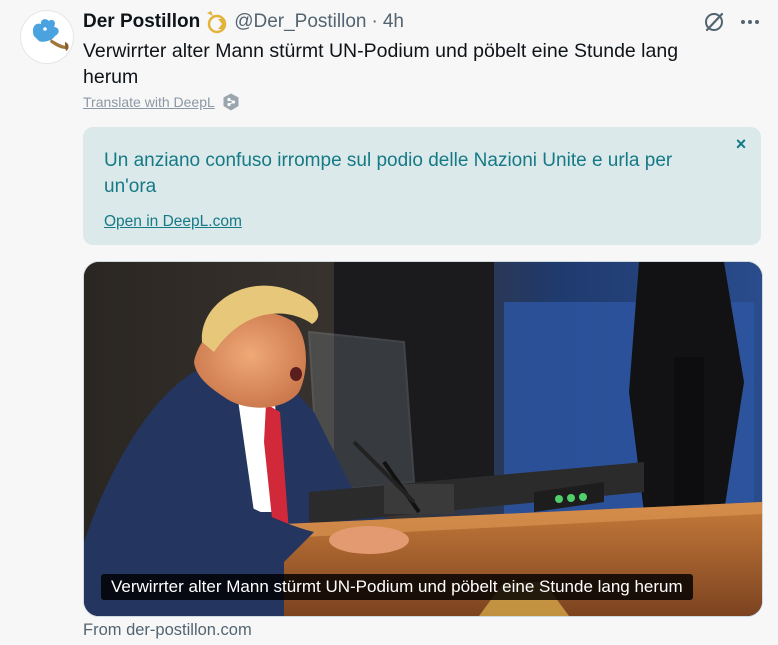 The width and height of the screenshot is (778, 645). Describe the element at coordinates (149, 102) in the screenshot. I see `translate-with-deepl-link: Translate with DeepL` at that location.